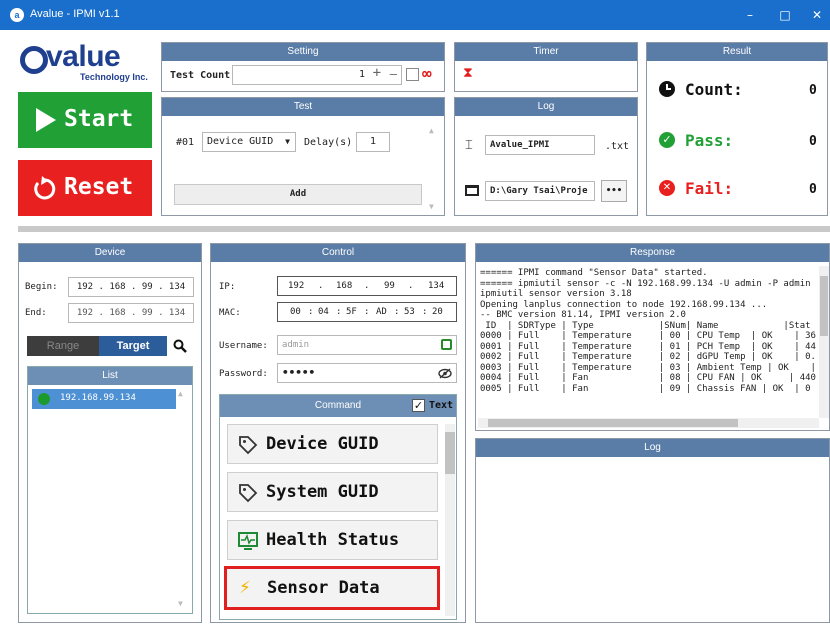  I want to click on test-command-select: Device GUID ▼, so click(249, 142).